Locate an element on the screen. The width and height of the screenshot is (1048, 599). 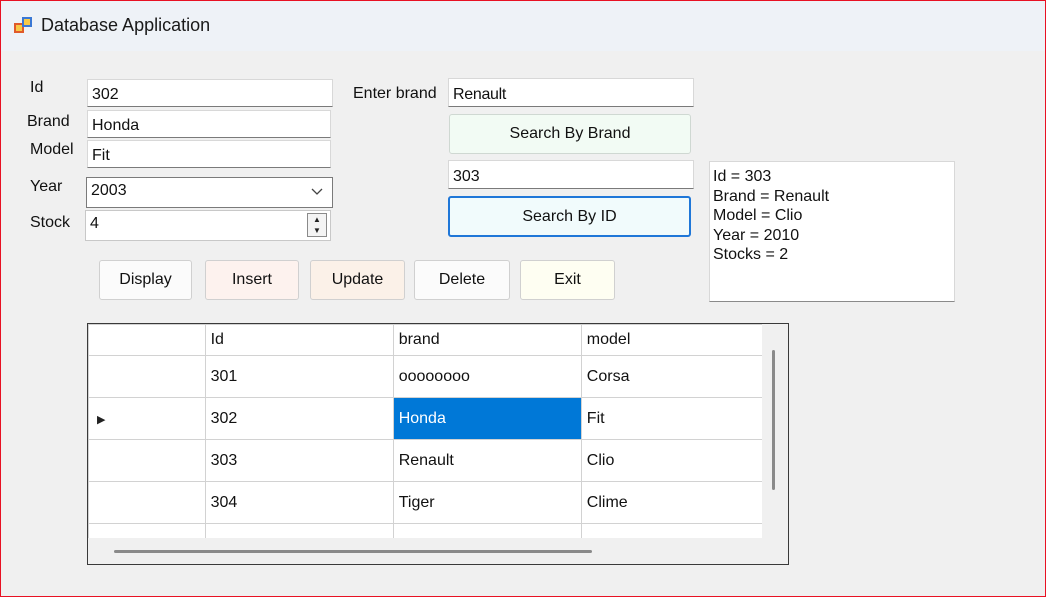
table-cell: Corsa is located at coordinates (671, 376).